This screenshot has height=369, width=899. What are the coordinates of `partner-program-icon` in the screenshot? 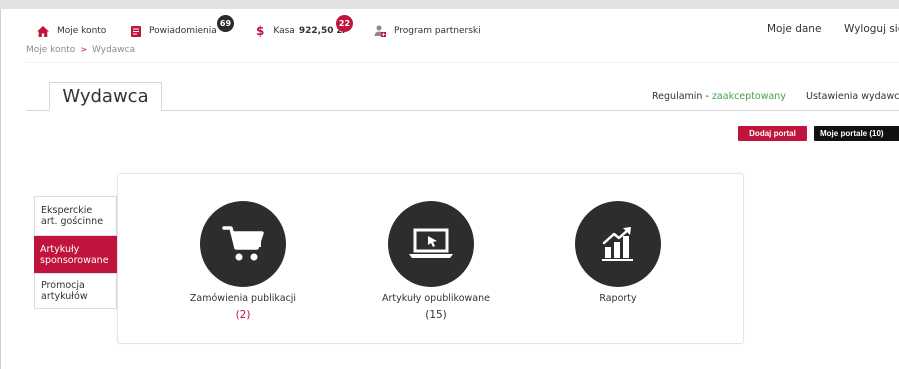 It's located at (380, 31).